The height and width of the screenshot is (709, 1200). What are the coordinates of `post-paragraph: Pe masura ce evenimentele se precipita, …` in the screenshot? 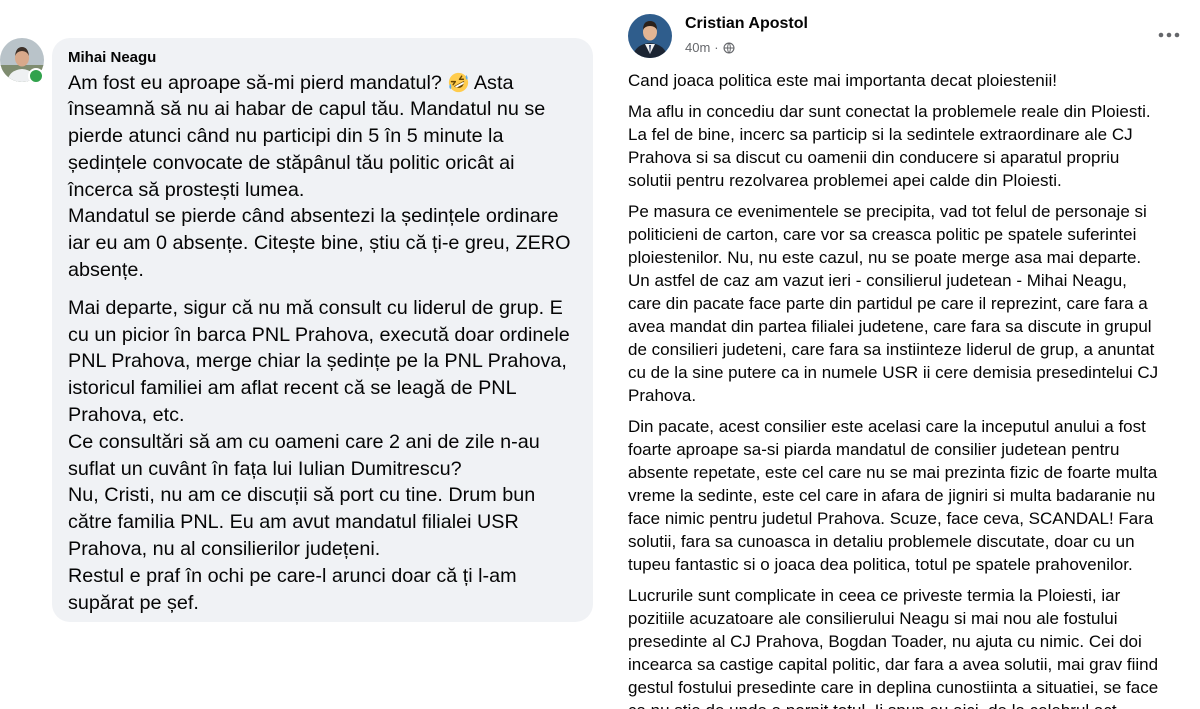 It's located at (908, 303).